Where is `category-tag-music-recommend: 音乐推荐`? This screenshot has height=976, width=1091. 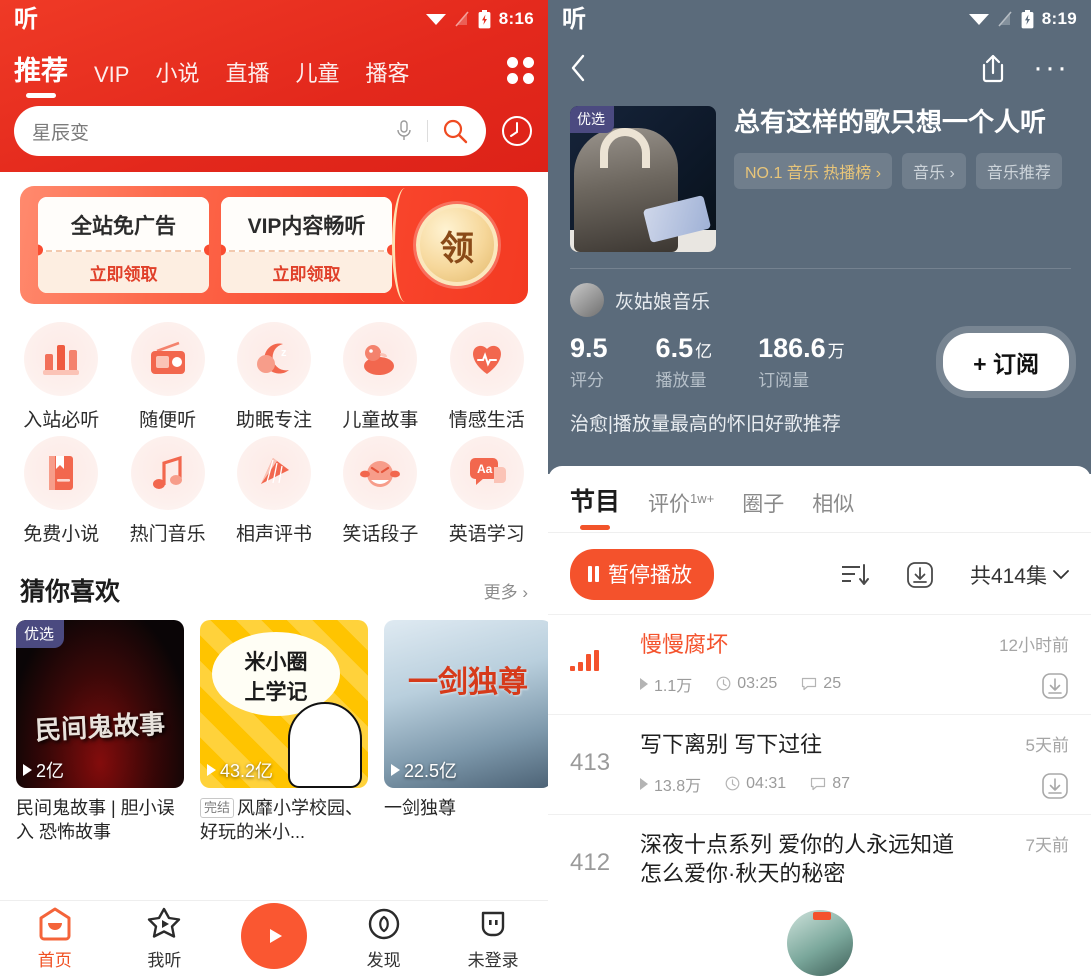
category-tag-music-recommend: 音乐推荐 is located at coordinates (1018, 171).